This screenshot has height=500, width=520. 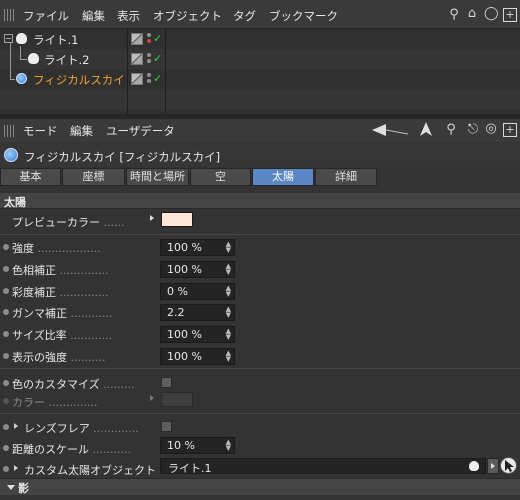 What do you see at coordinates (473, 130) in the screenshot?
I see `lock-icon: ⎋` at bounding box center [473, 130].